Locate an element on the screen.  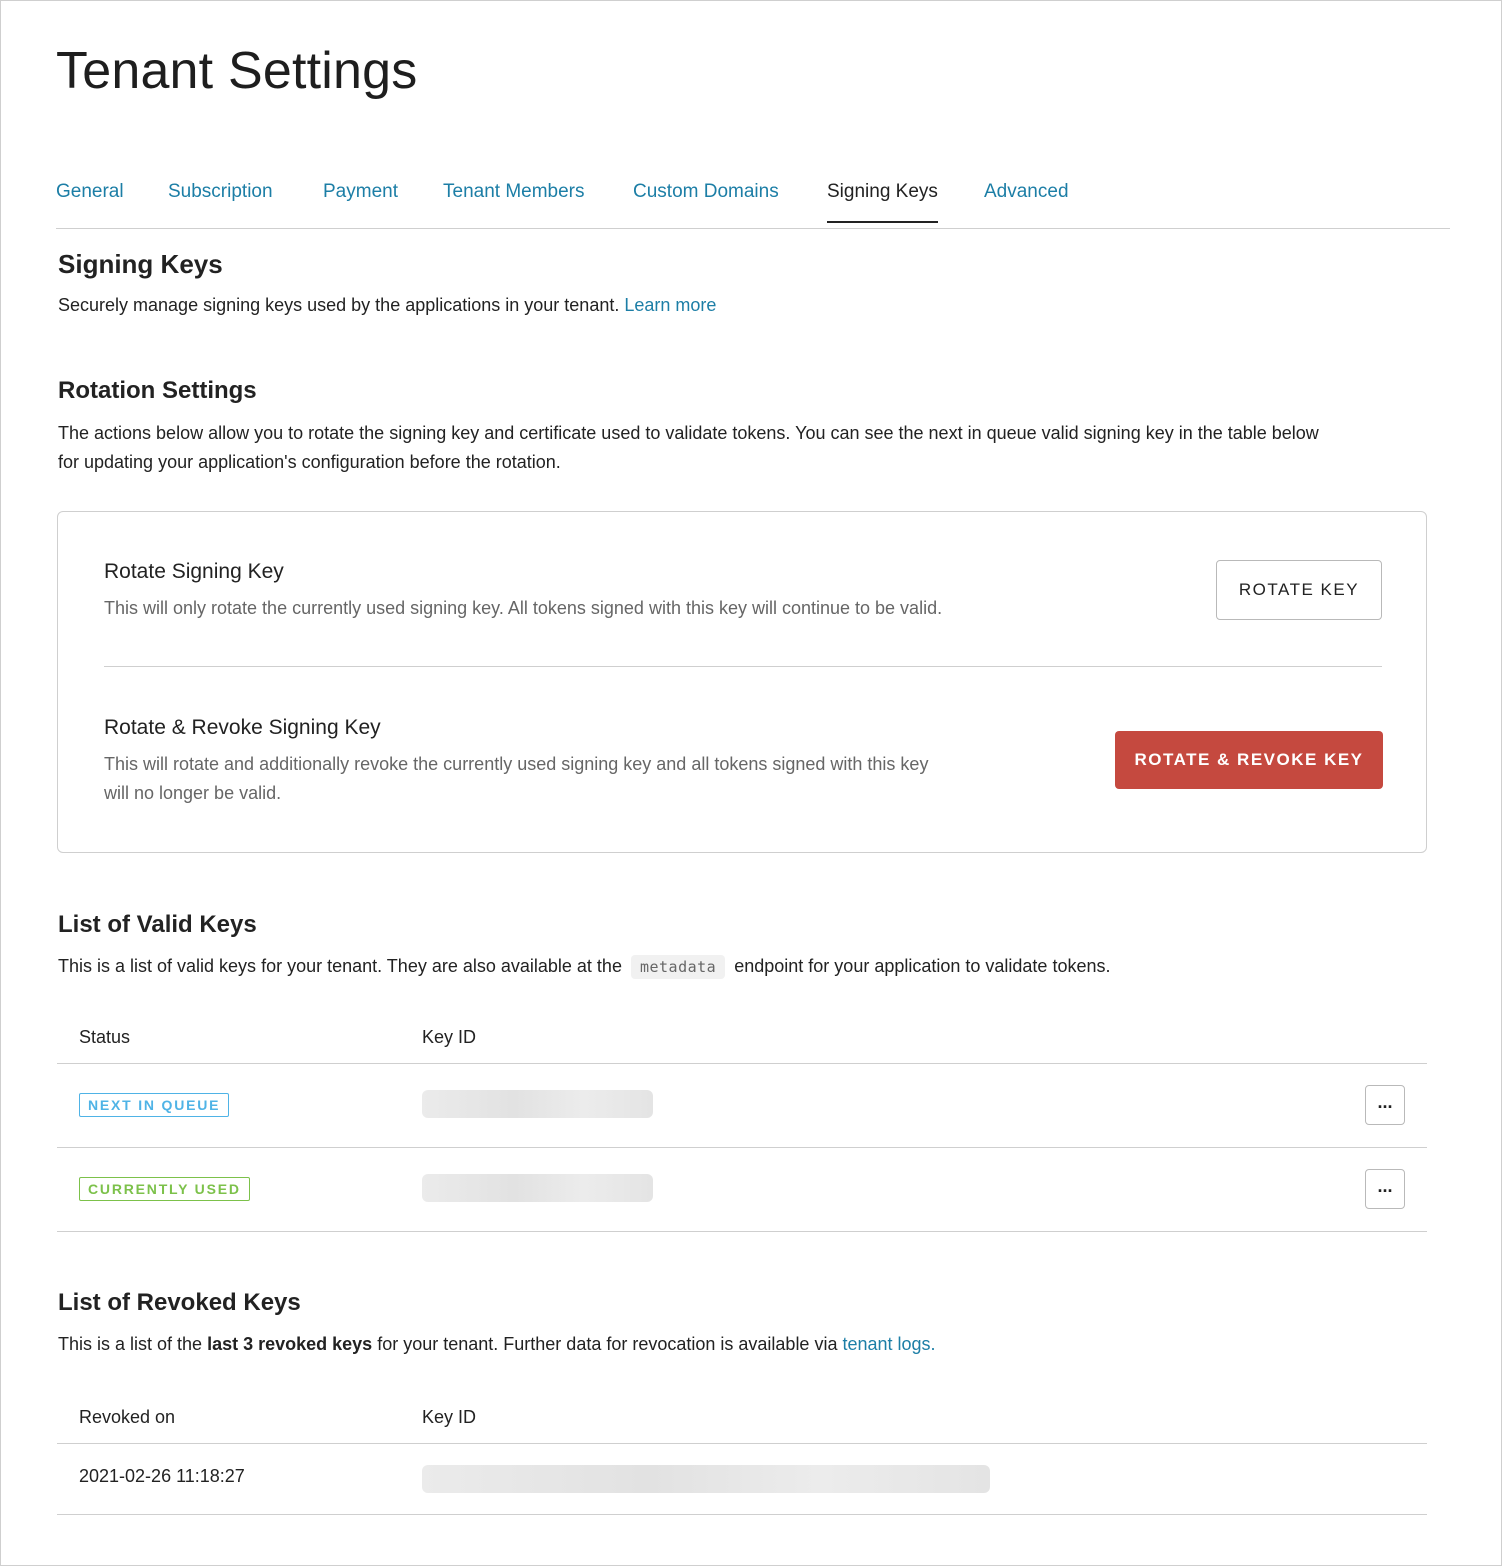
revoked-keys-heading: List of Revoked Keys is located at coordinates (179, 1302).